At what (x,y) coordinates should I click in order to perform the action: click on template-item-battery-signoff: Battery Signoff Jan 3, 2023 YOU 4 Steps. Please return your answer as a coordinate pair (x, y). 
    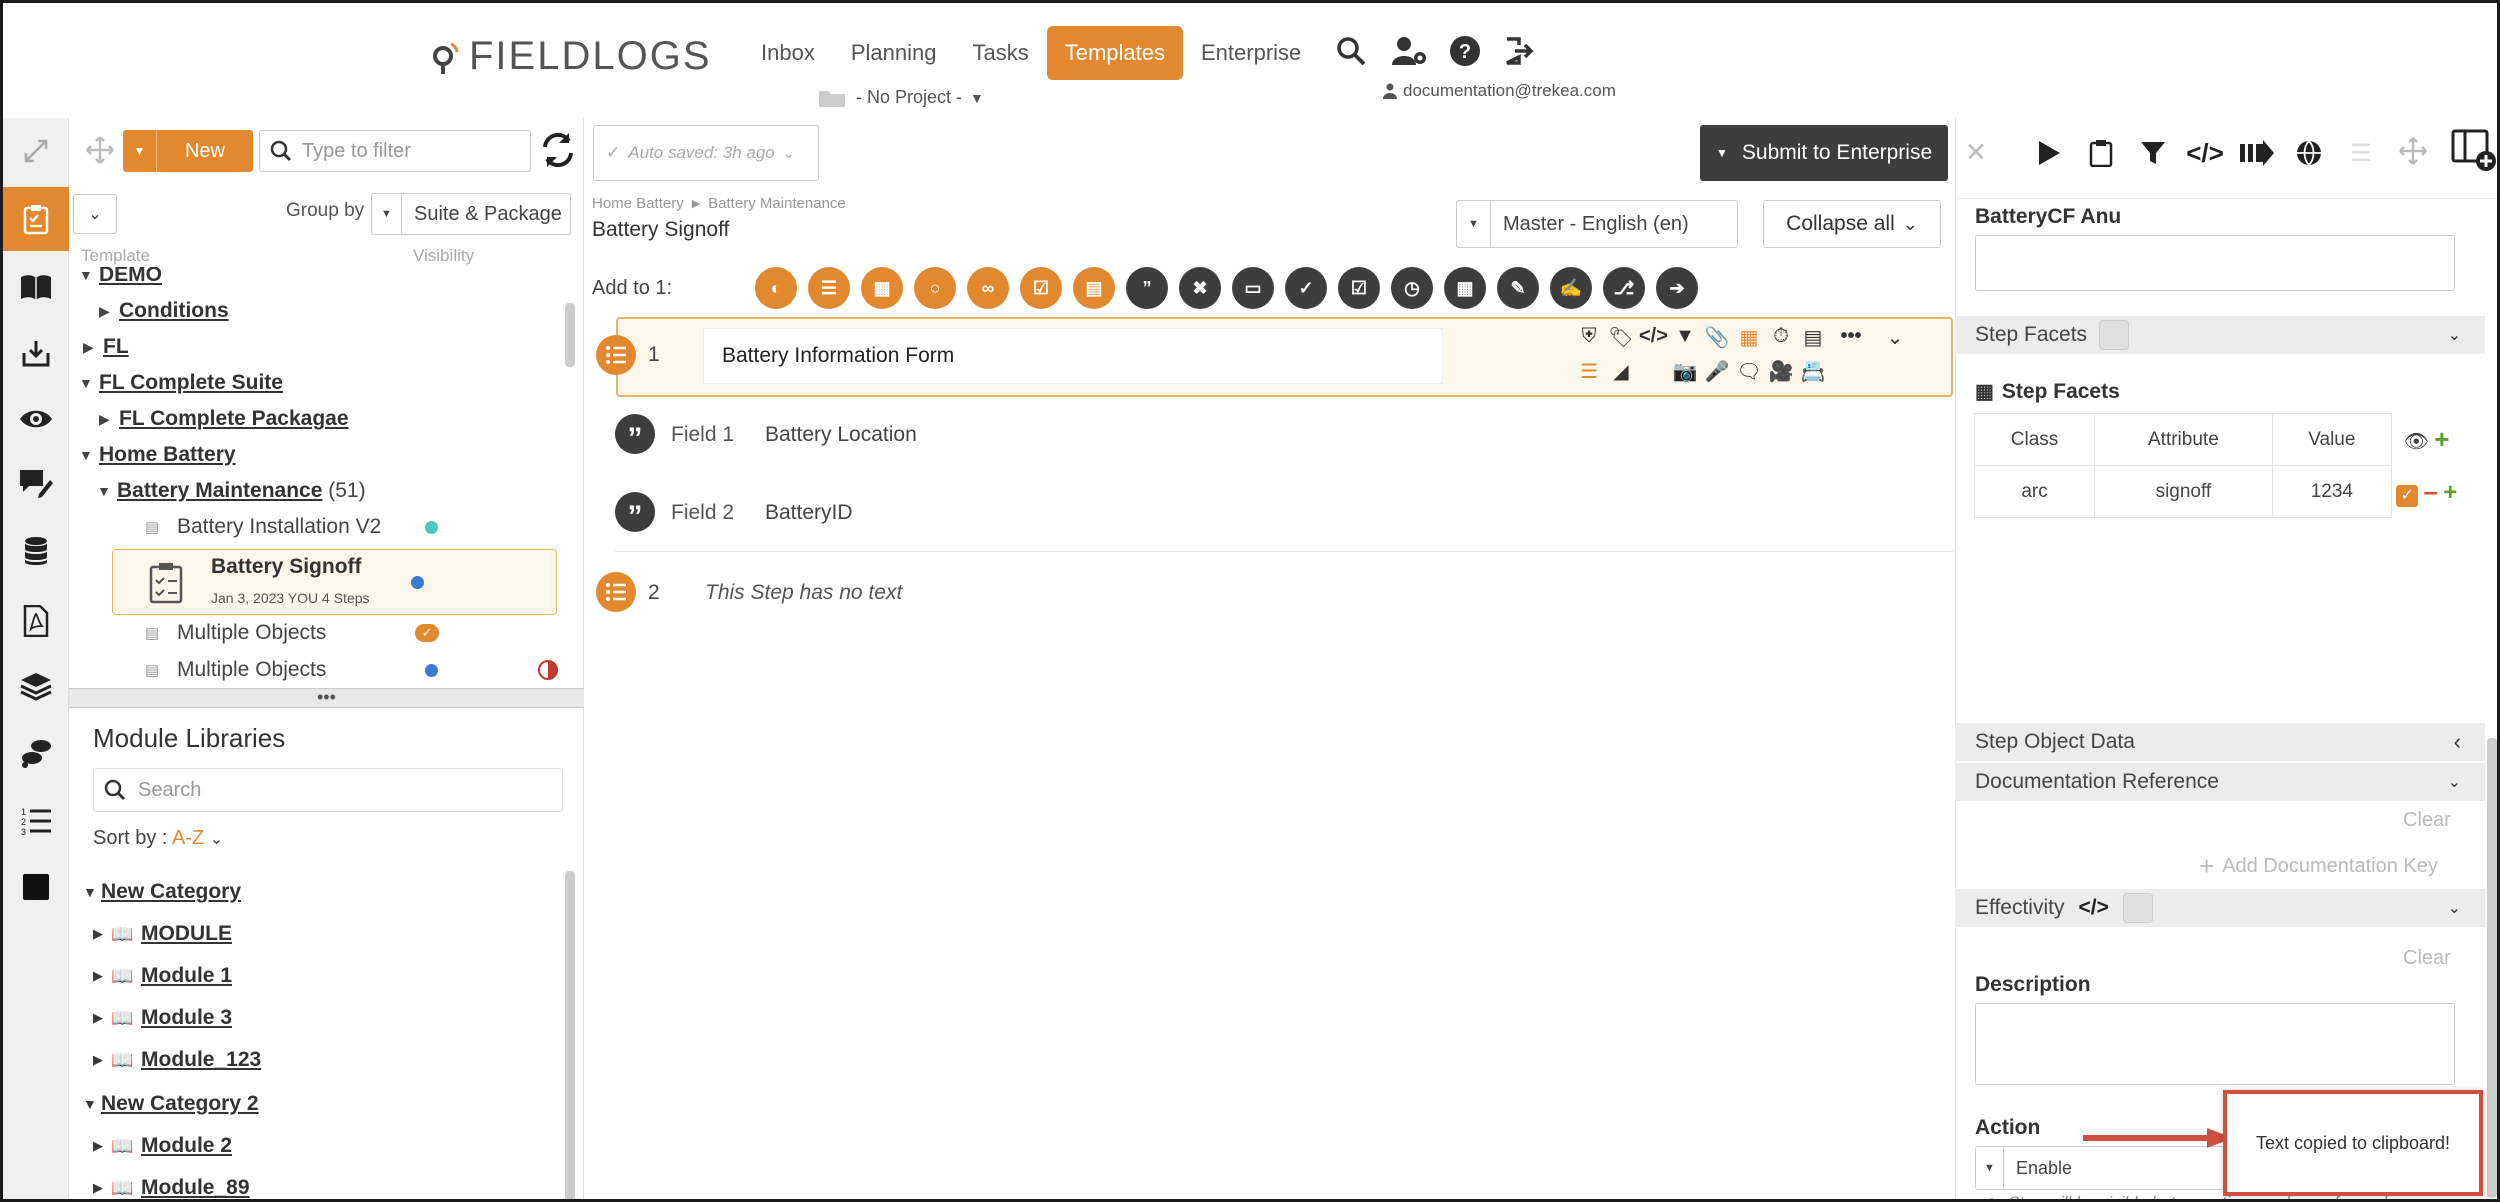
    Looking at the image, I should click on (334, 582).